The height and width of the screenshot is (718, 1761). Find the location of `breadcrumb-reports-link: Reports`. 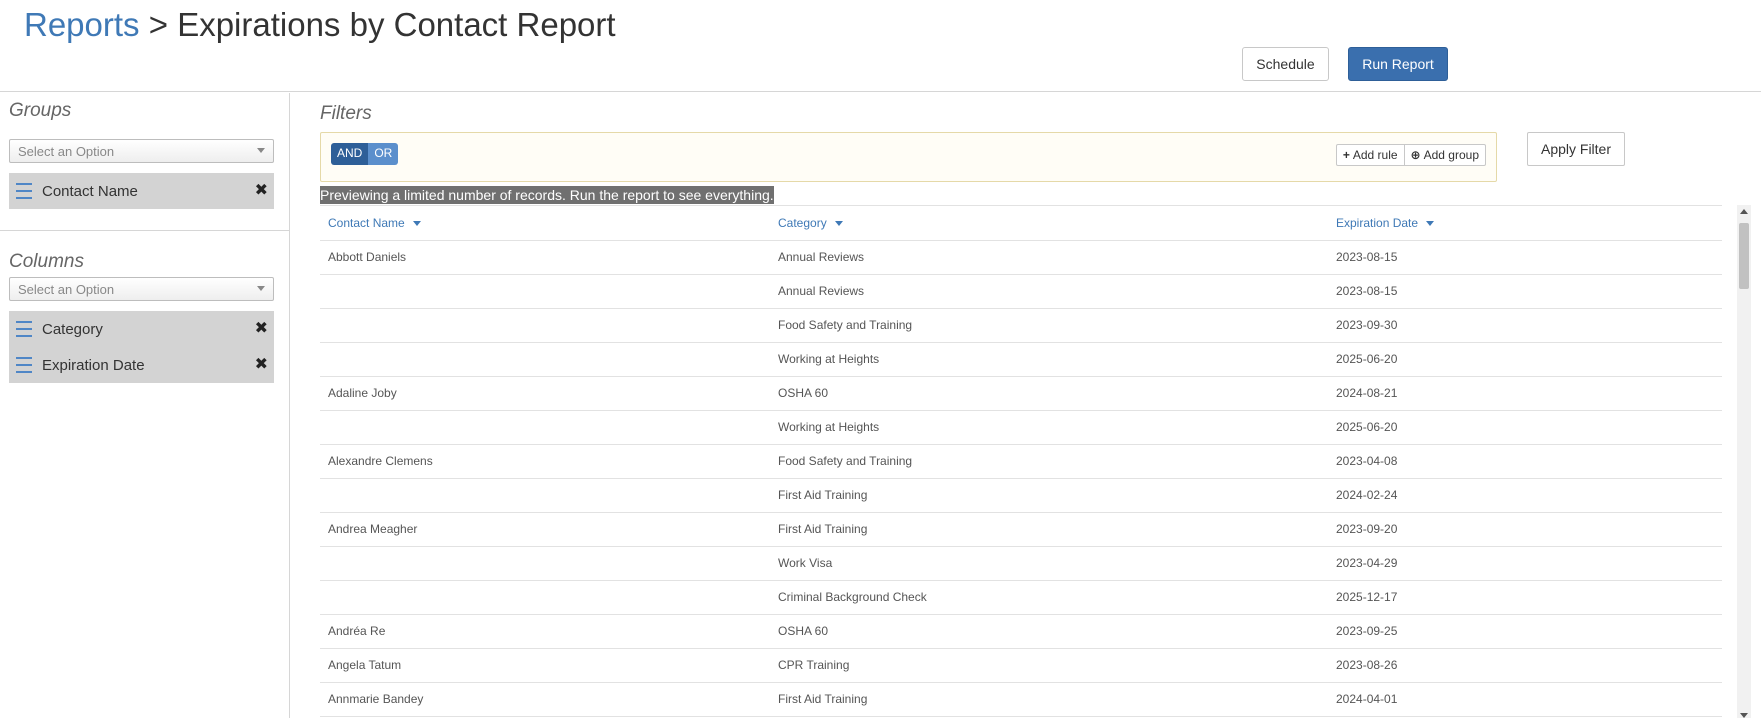

breadcrumb-reports-link: Reports is located at coordinates (82, 24).